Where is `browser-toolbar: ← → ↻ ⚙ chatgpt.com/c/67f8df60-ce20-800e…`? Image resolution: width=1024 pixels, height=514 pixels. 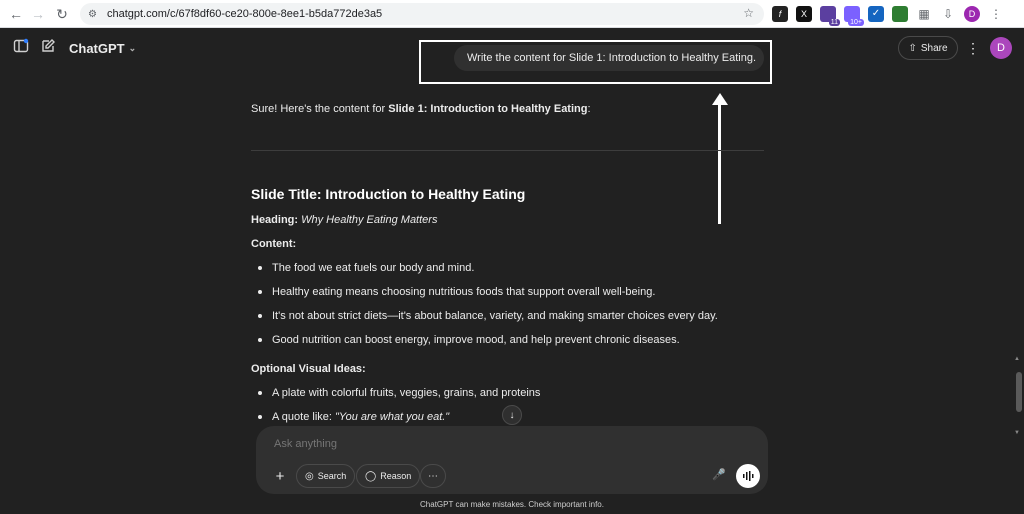 browser-toolbar: ← → ↻ ⚙ chatgpt.com/c/67f8df60-ce20-800e… is located at coordinates (512, 14).